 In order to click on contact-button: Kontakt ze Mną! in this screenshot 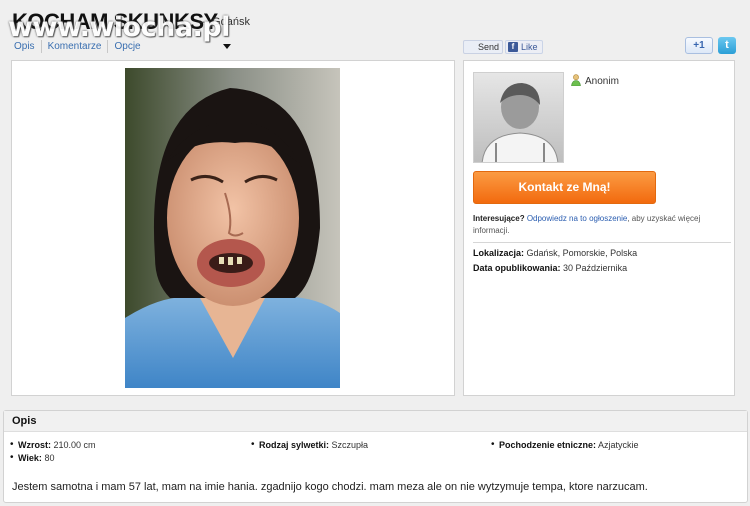, I will do `click(564, 187)`.